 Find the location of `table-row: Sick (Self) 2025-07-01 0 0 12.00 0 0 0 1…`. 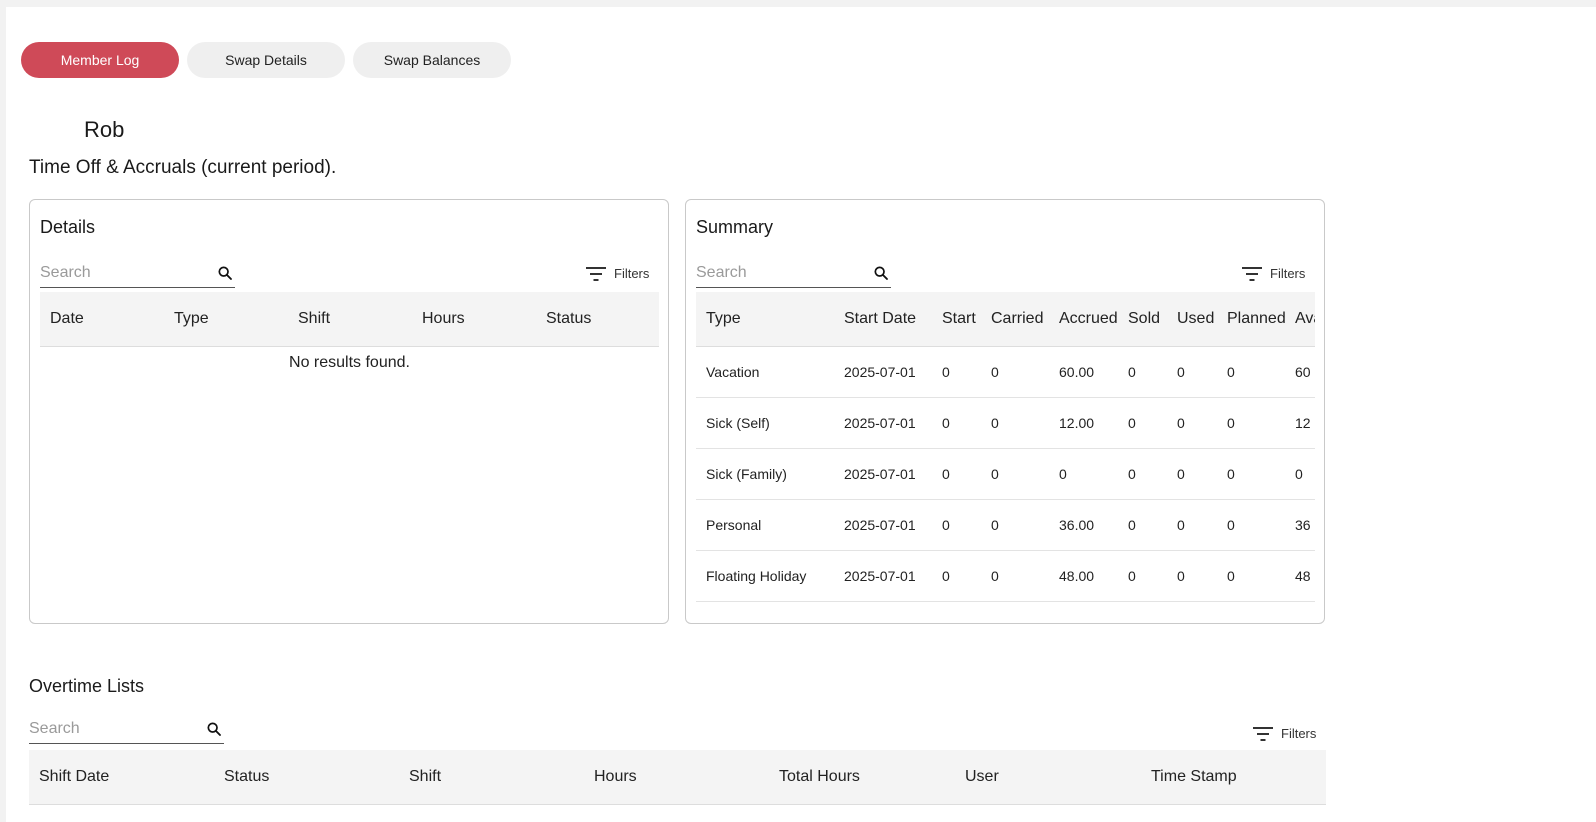

table-row: Sick (Self) 2025-07-01 0 0 12.00 0 0 0 1… is located at coordinates (1005, 423).